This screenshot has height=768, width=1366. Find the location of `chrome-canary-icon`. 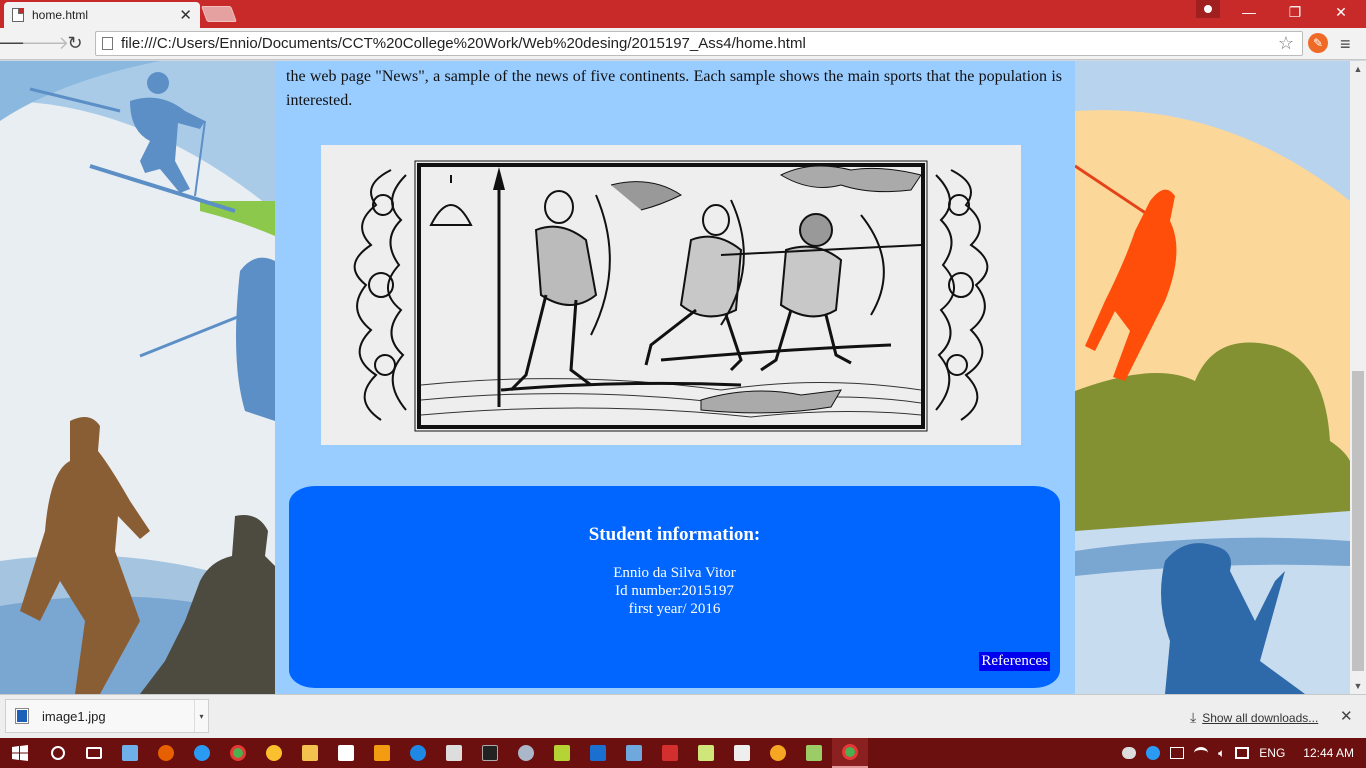

chrome-canary-icon is located at coordinates (274, 753).